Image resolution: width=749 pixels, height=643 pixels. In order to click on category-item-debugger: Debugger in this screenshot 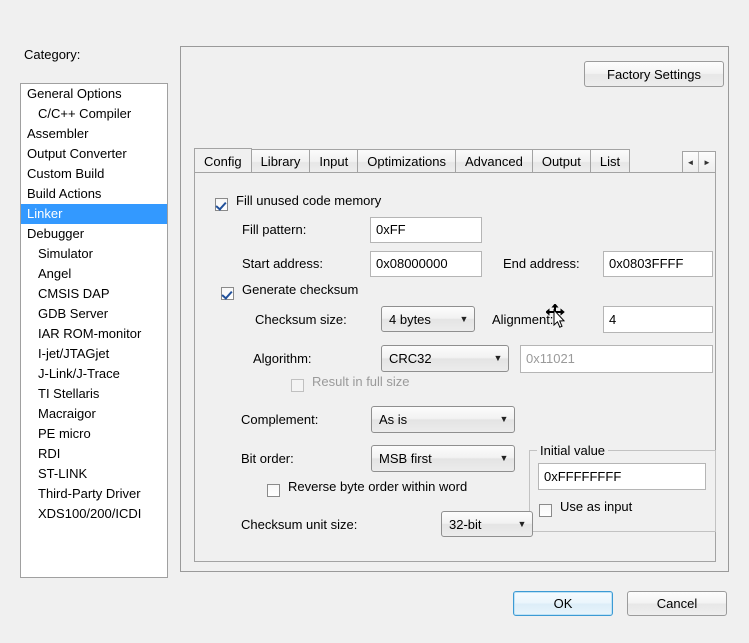, I will do `click(94, 234)`.